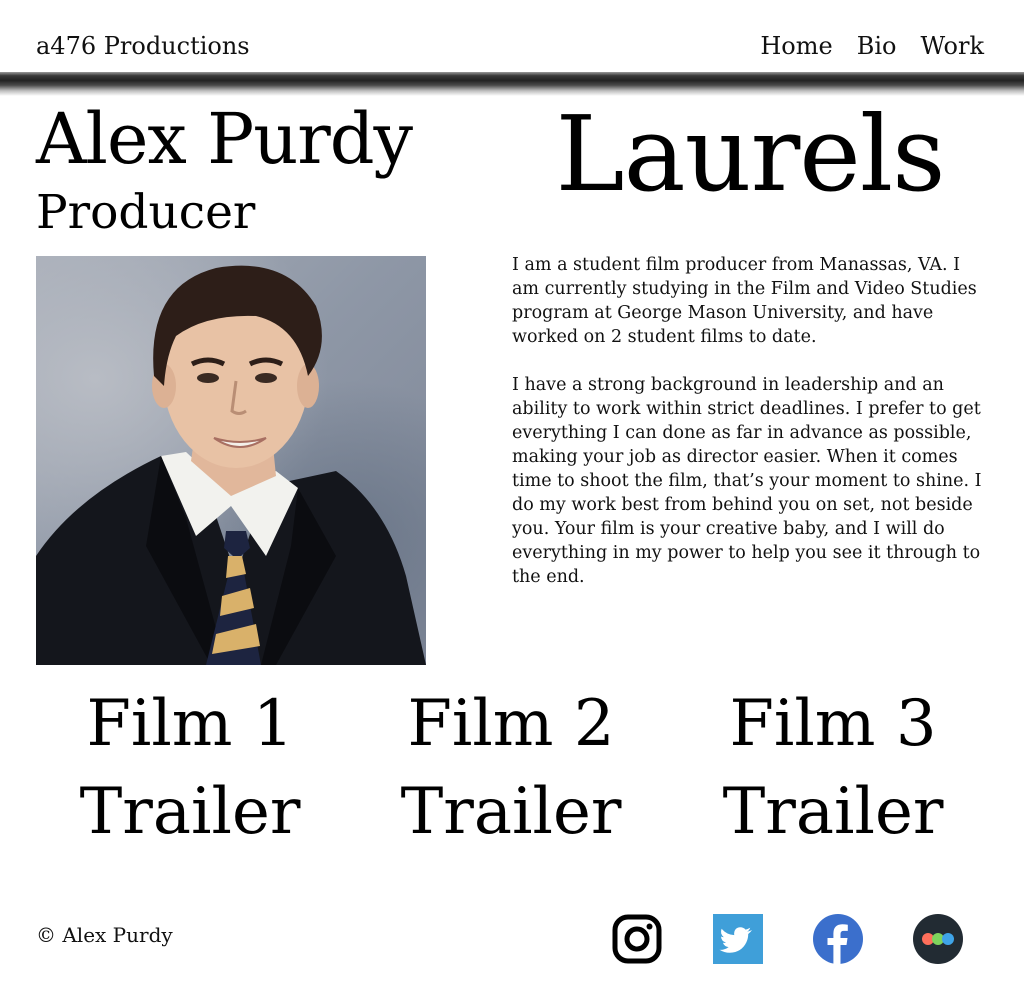  What do you see at coordinates (511, 724) in the screenshot?
I see `trailer-title: Film 2` at bounding box center [511, 724].